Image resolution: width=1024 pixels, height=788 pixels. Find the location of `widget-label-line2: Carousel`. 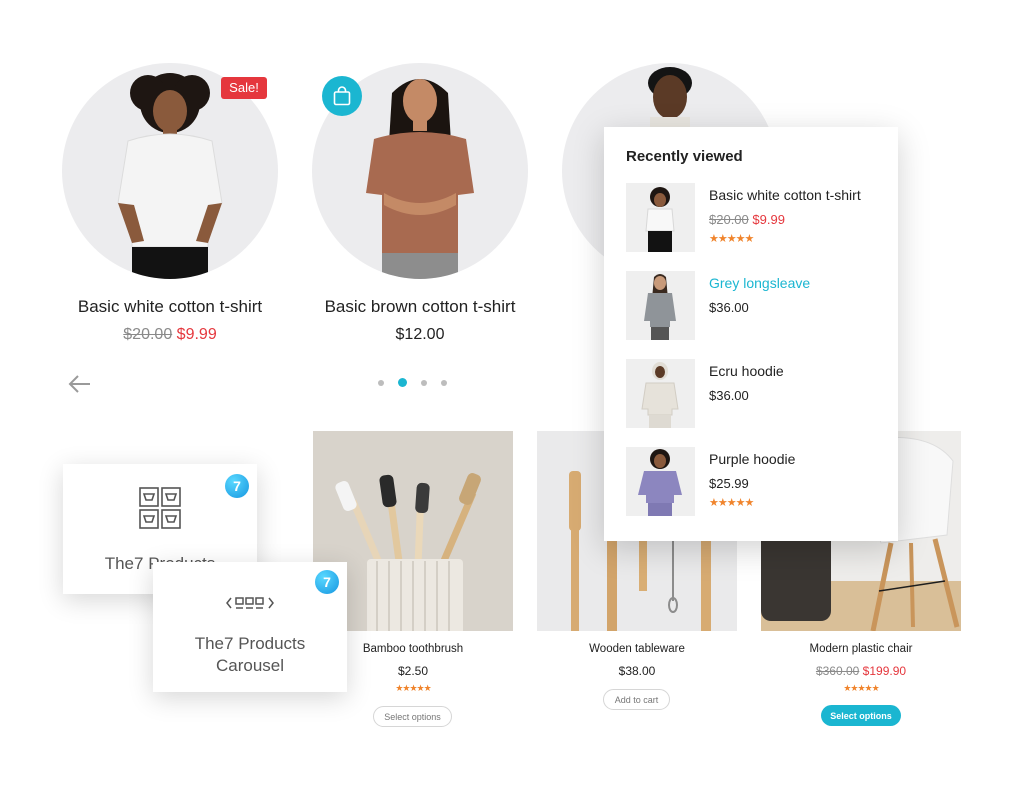

widget-label-line2: Carousel is located at coordinates (250, 665).